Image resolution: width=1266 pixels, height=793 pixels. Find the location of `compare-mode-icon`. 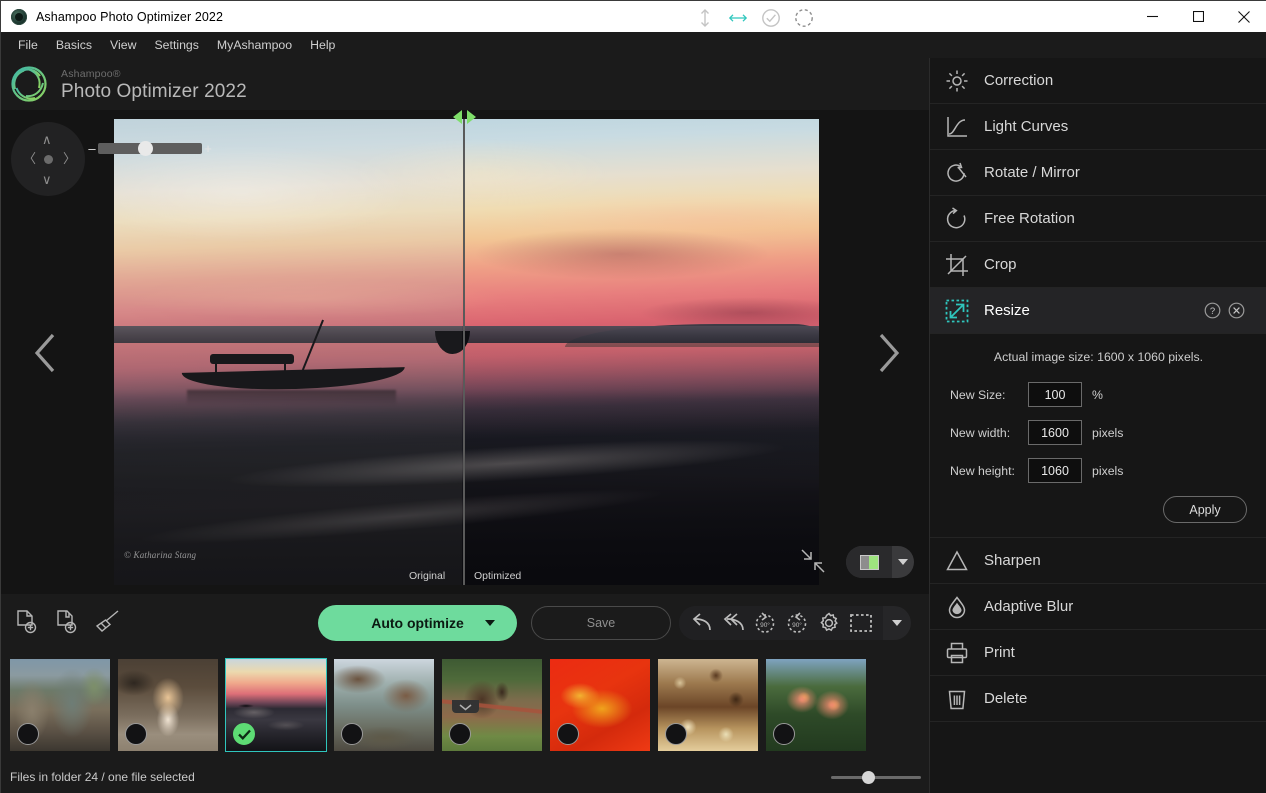

compare-mode-icon is located at coordinates (869, 562).